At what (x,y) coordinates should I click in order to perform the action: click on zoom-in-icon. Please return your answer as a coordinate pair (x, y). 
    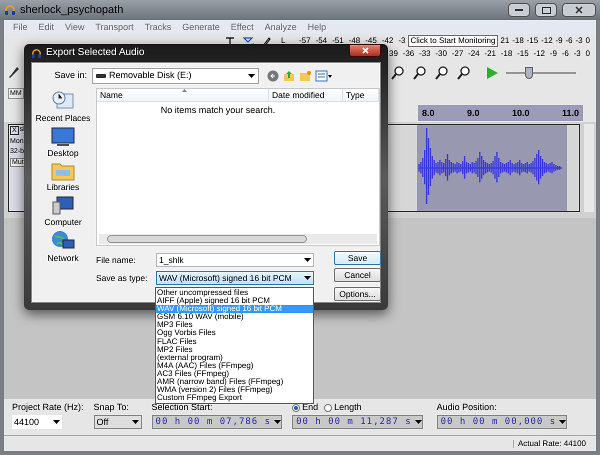
    Looking at the image, I should click on (398, 73).